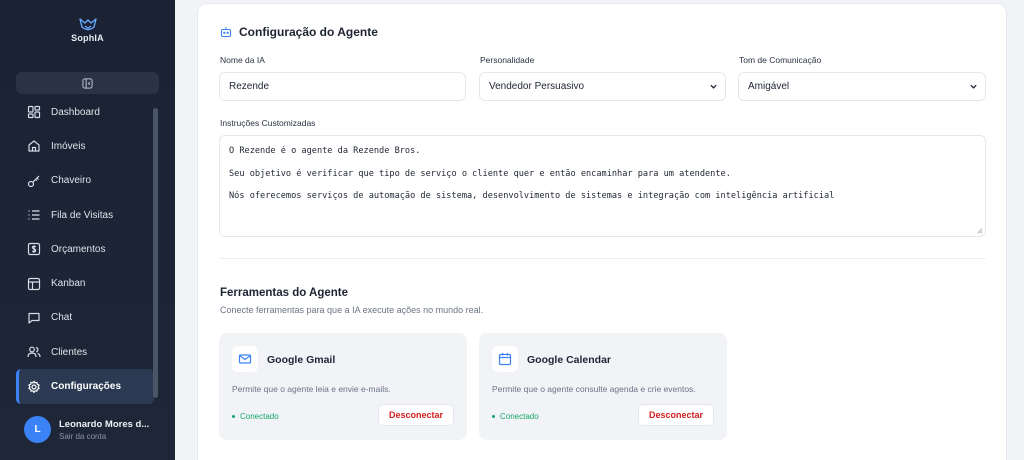  I want to click on bot-icon, so click(226, 32).